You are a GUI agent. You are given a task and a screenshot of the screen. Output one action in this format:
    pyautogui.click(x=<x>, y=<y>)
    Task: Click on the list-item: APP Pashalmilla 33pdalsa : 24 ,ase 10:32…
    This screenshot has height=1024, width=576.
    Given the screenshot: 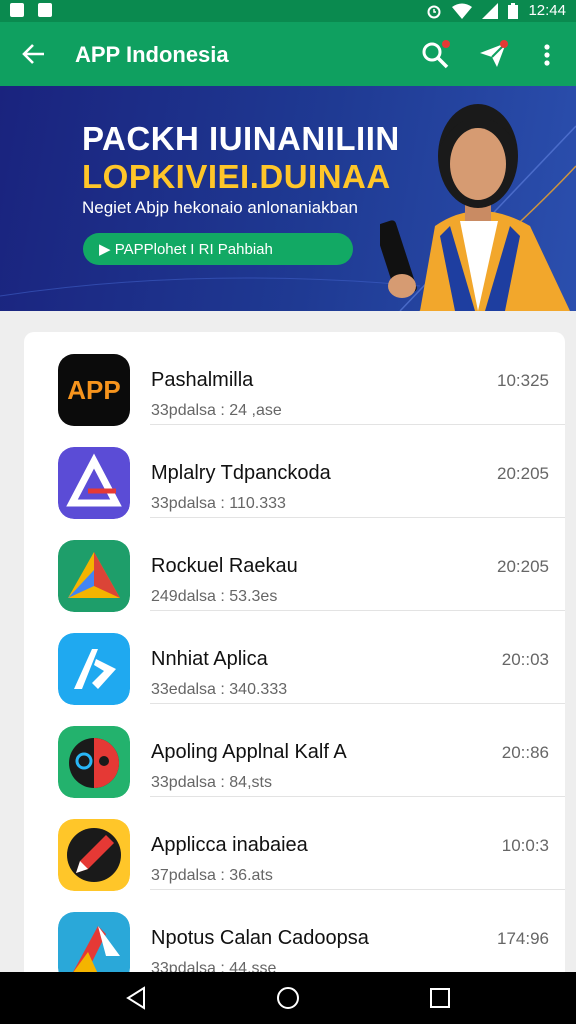 What is the action you would take?
    pyautogui.click(x=294, y=379)
    